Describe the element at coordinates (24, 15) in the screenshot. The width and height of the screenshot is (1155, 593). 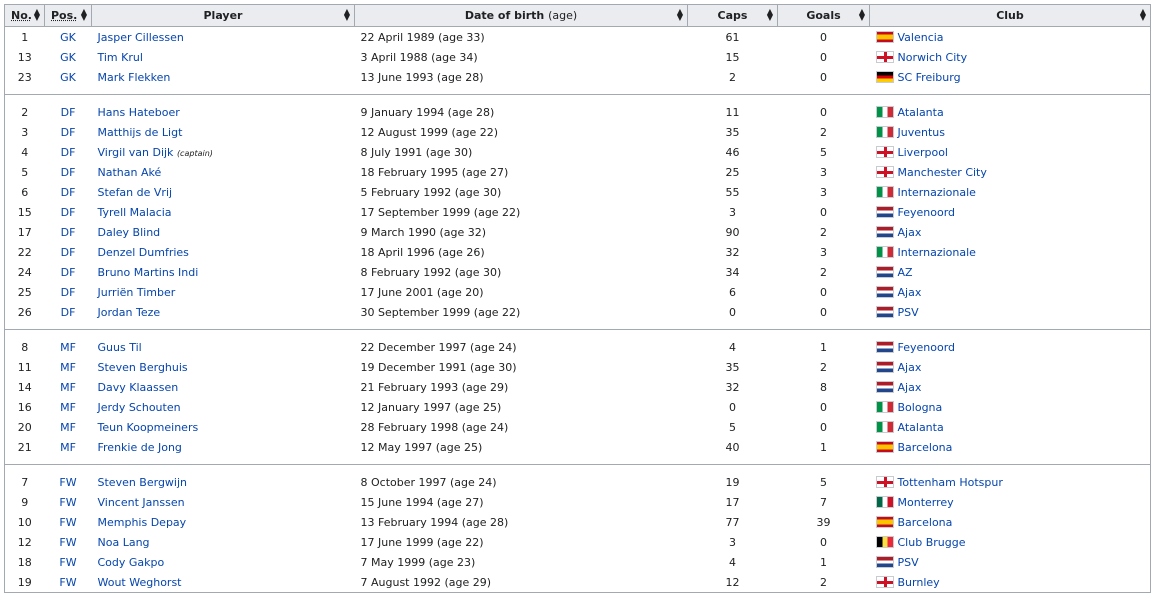
I see `column-header-no: No. ▲ ▼` at that location.